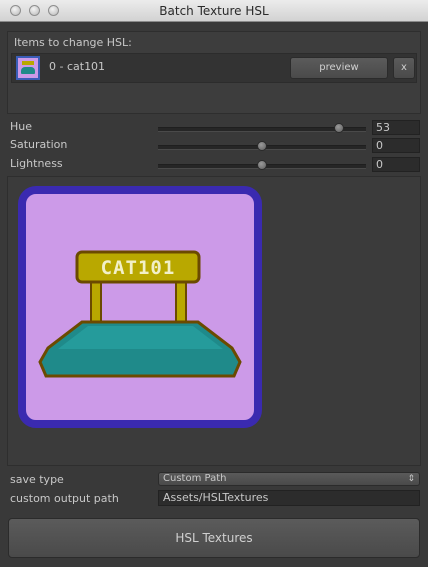  I want to click on window-titlebar: Batch Texture HSL, so click(214, 11).